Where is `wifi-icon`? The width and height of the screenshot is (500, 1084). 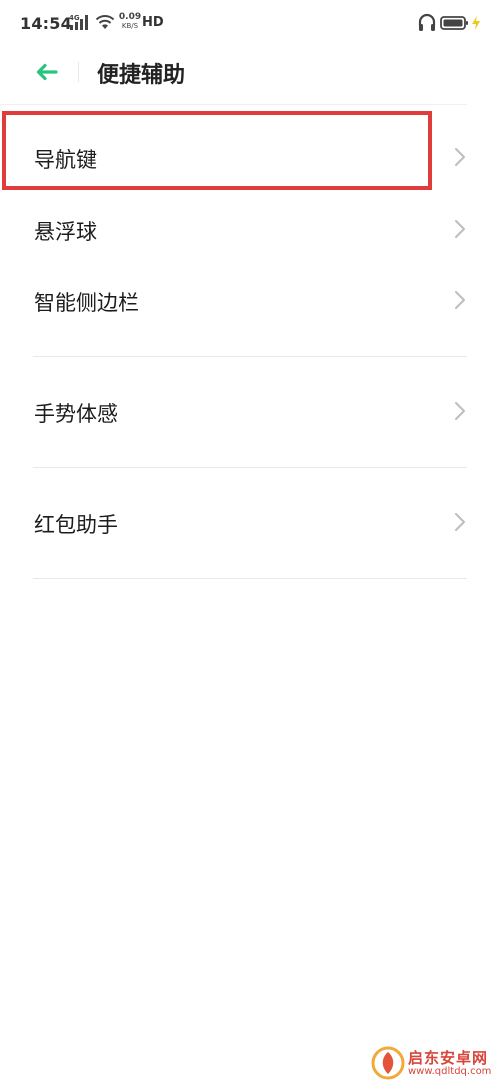 wifi-icon is located at coordinates (105, 24).